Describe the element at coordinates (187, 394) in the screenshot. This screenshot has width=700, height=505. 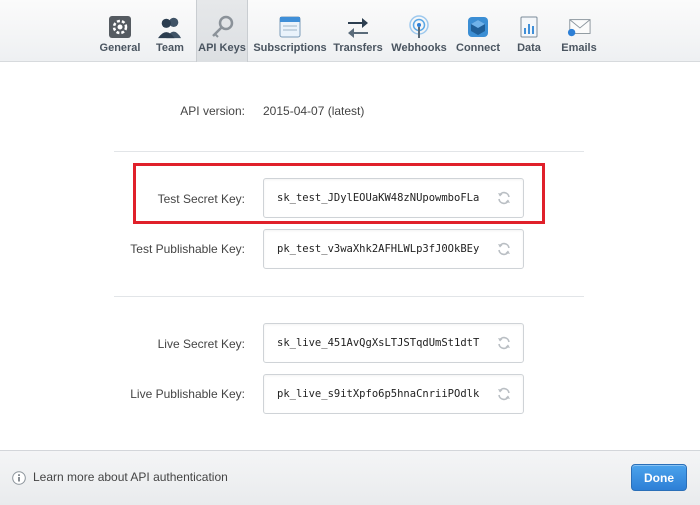
I see `live-publishable-key-label: Live Publishable Key:` at that location.